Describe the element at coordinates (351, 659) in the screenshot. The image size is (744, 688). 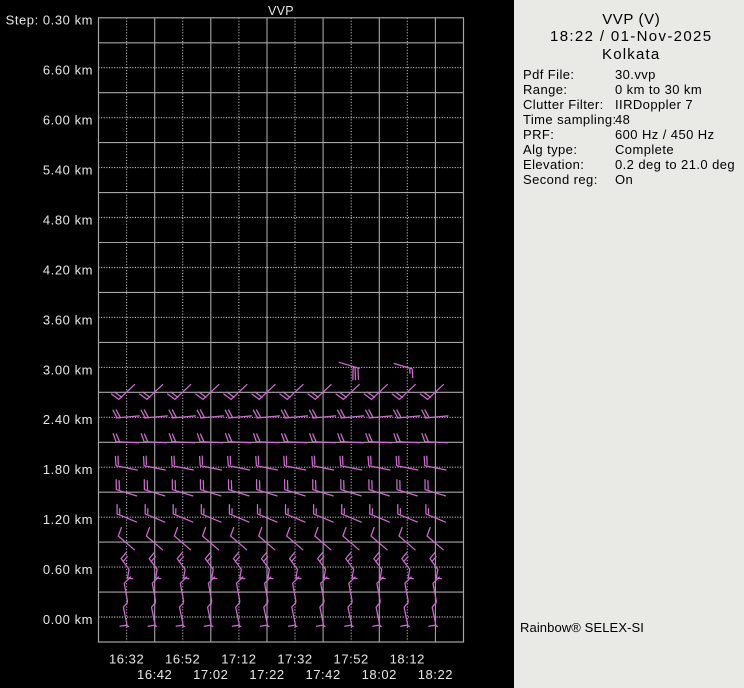
I see `svg-text: 17:52` at that location.